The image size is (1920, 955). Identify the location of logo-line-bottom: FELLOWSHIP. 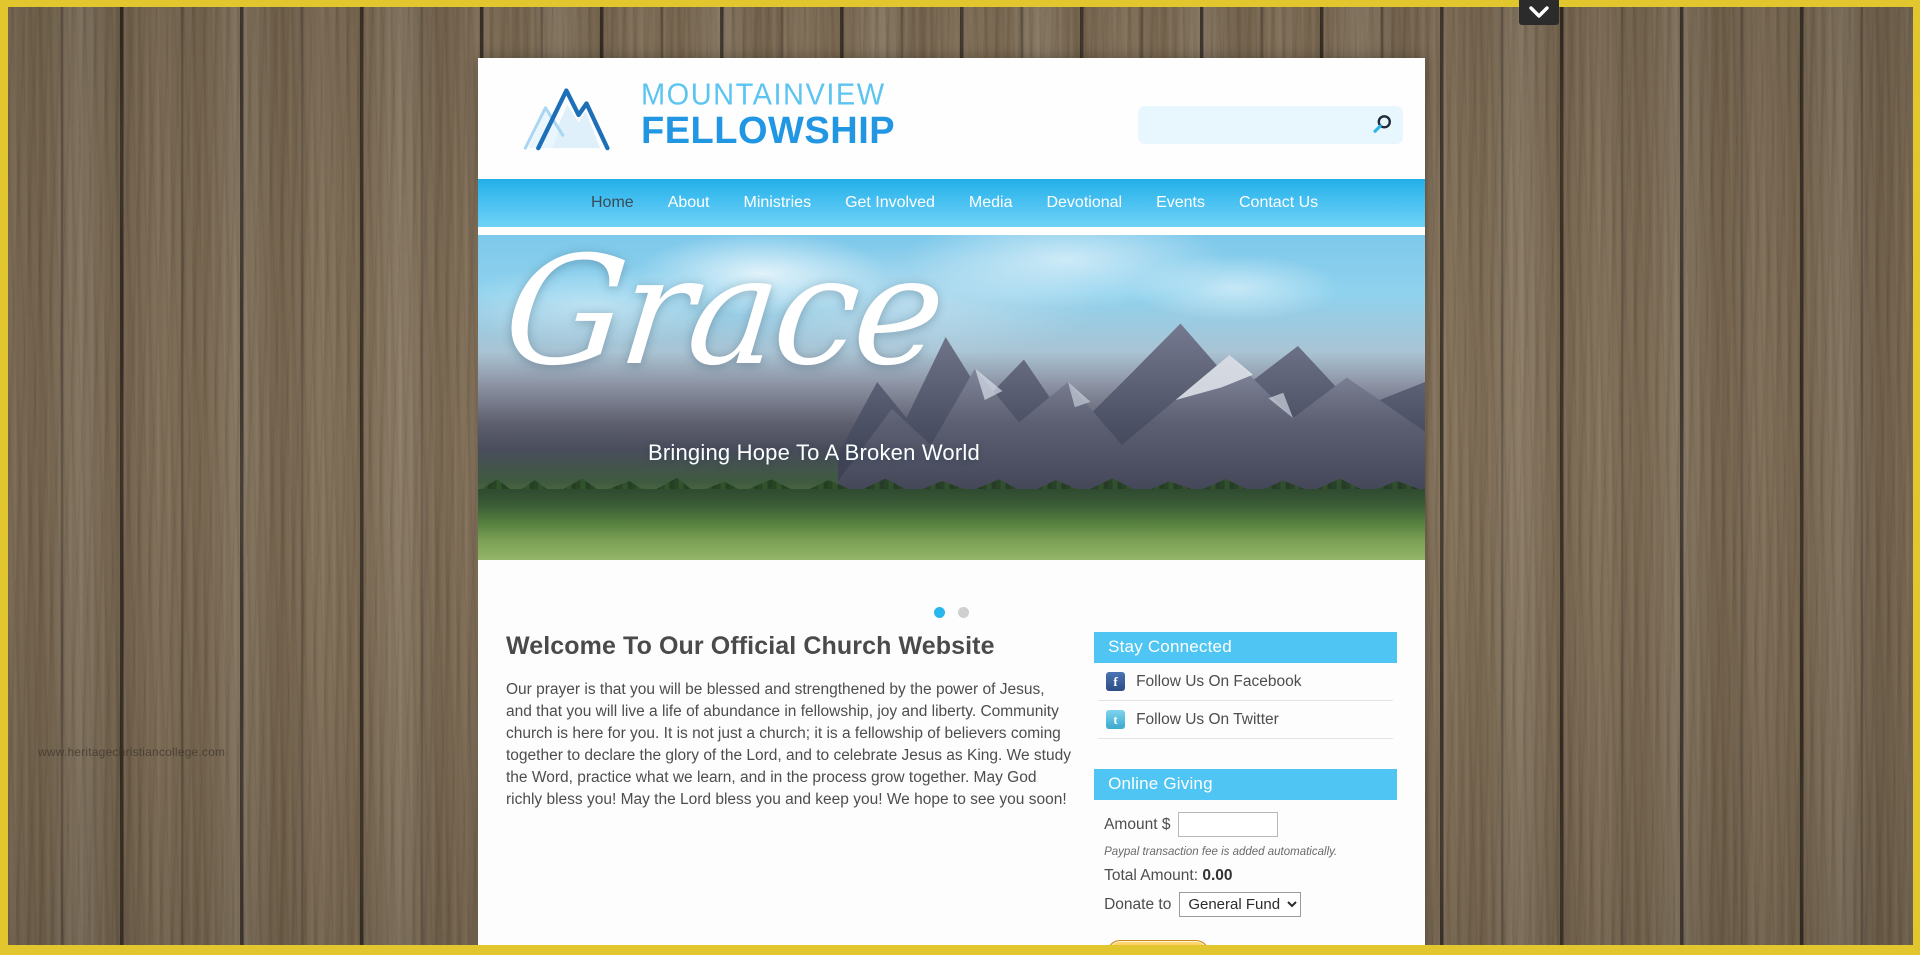
(768, 130).